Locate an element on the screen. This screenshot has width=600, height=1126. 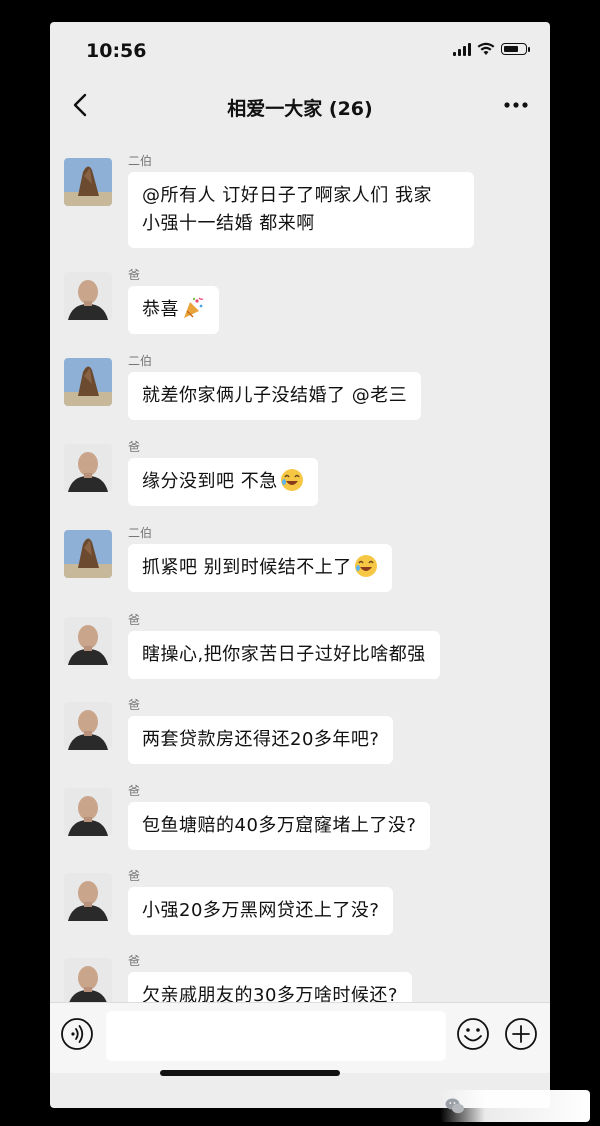
message-bubble: 两套贷款房还得还20多年吧? is located at coordinates (261, 740).